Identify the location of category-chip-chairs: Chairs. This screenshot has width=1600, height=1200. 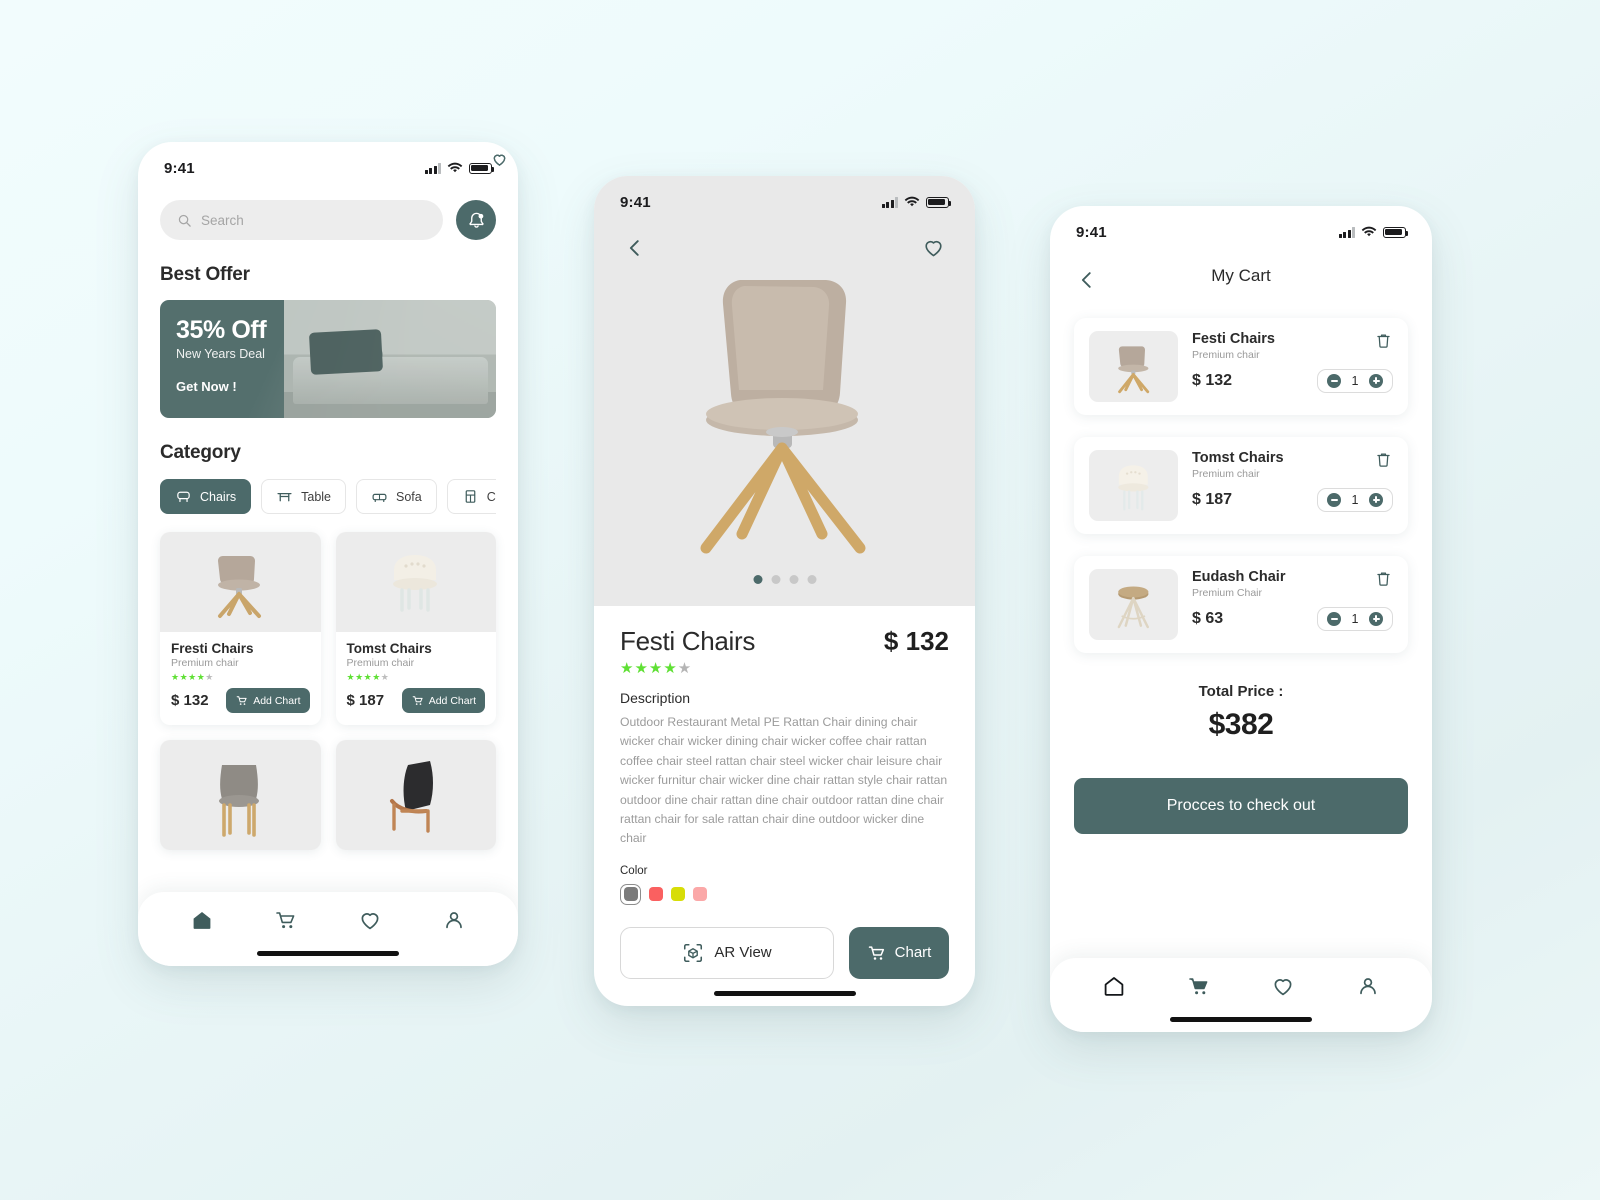
(206, 496).